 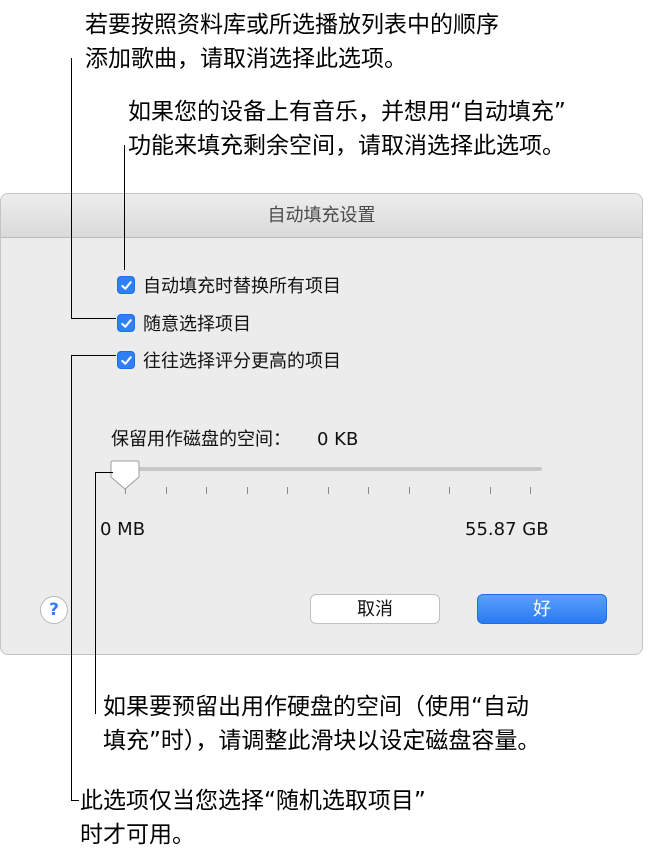 I want to click on leader-line-shuffle-vertical, so click(x=71, y=188).